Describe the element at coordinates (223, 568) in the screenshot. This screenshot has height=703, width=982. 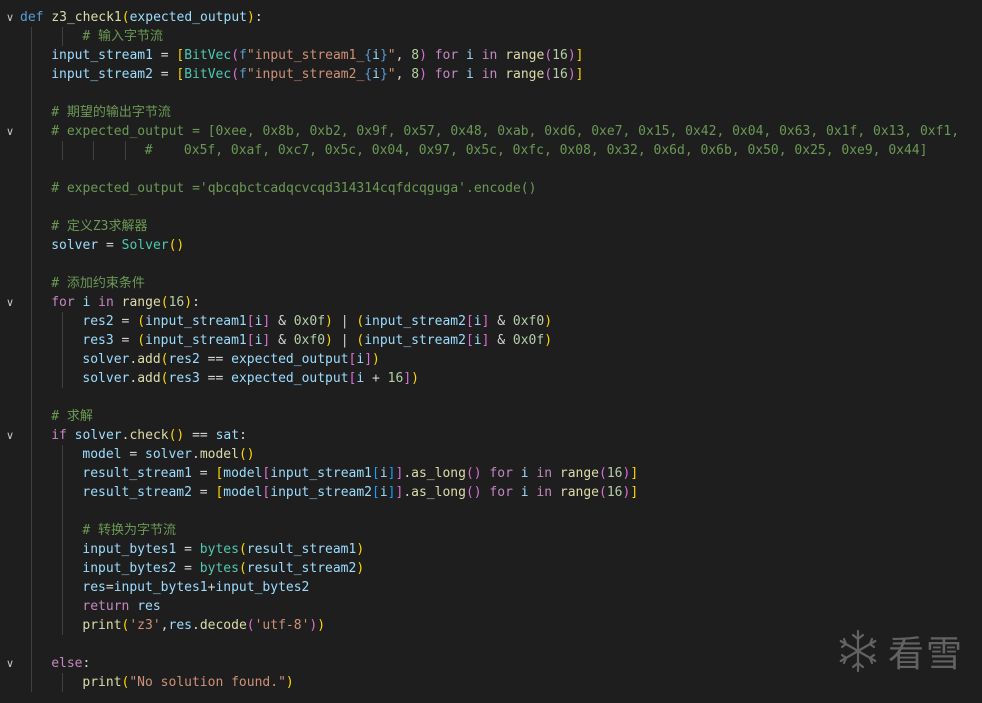
I see `code-text: input_bytes2 = bytes(result_stream2)` at that location.